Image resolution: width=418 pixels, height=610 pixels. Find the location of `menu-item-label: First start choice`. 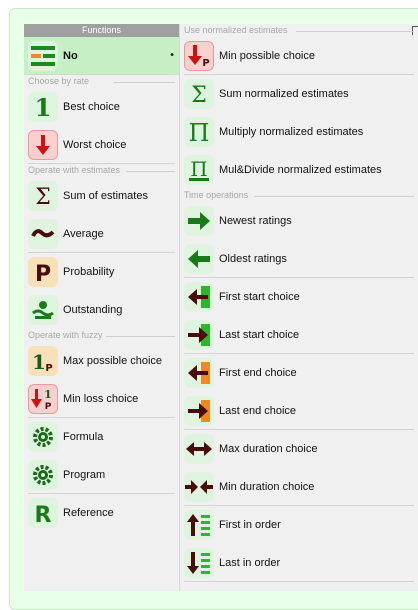

menu-item-label: First start choice is located at coordinates (259, 297).